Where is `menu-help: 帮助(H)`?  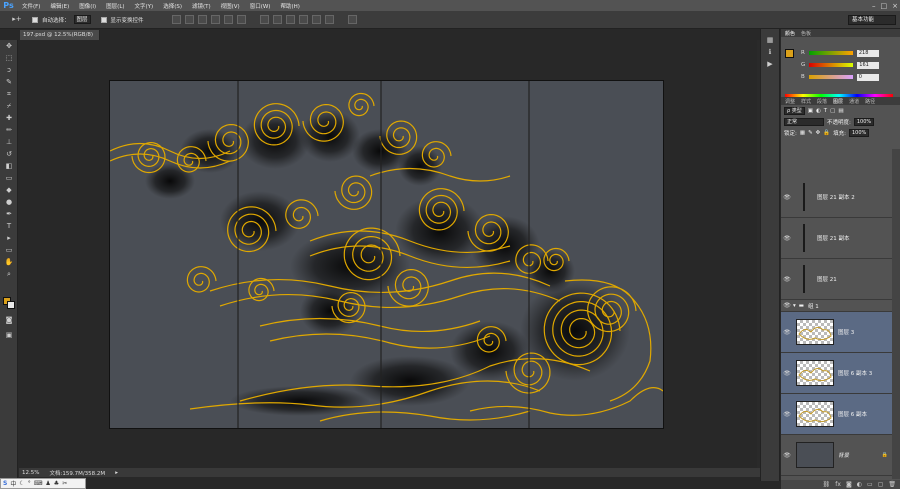
menu-help: 帮助(H) is located at coordinates (289, 6).